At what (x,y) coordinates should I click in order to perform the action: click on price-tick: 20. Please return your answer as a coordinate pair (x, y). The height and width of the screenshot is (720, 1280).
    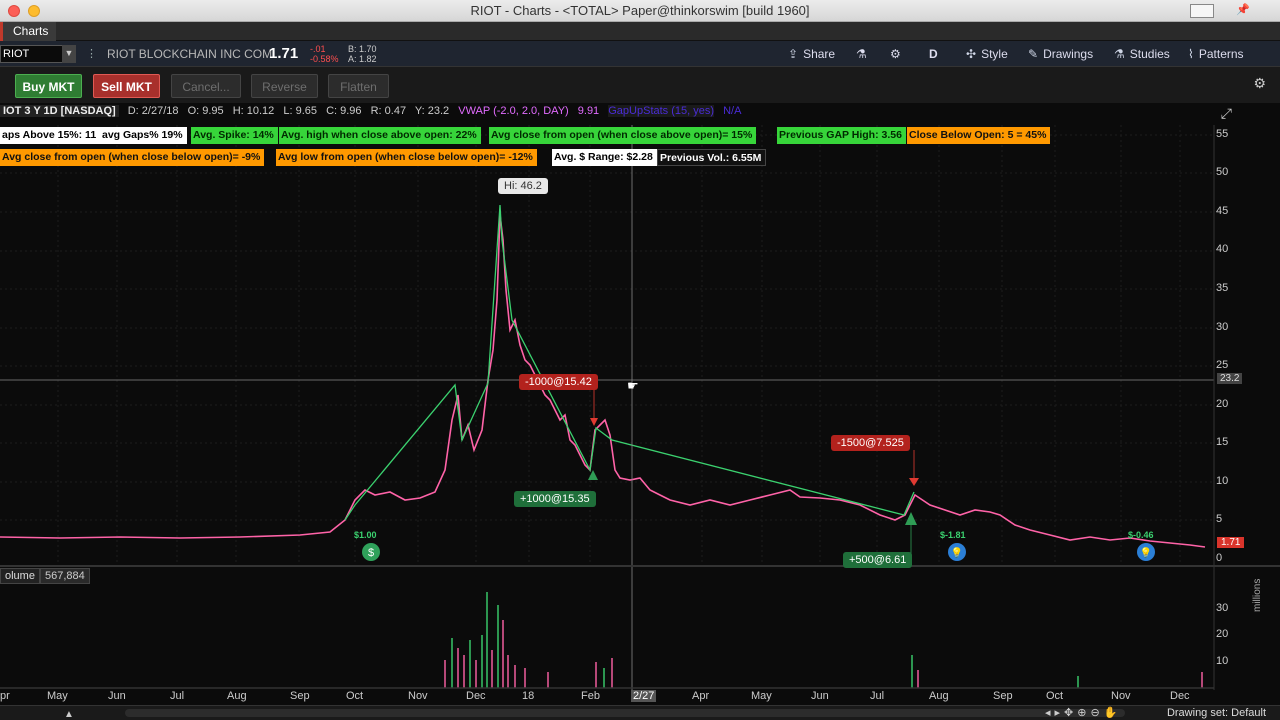
    Looking at the image, I should click on (1222, 404).